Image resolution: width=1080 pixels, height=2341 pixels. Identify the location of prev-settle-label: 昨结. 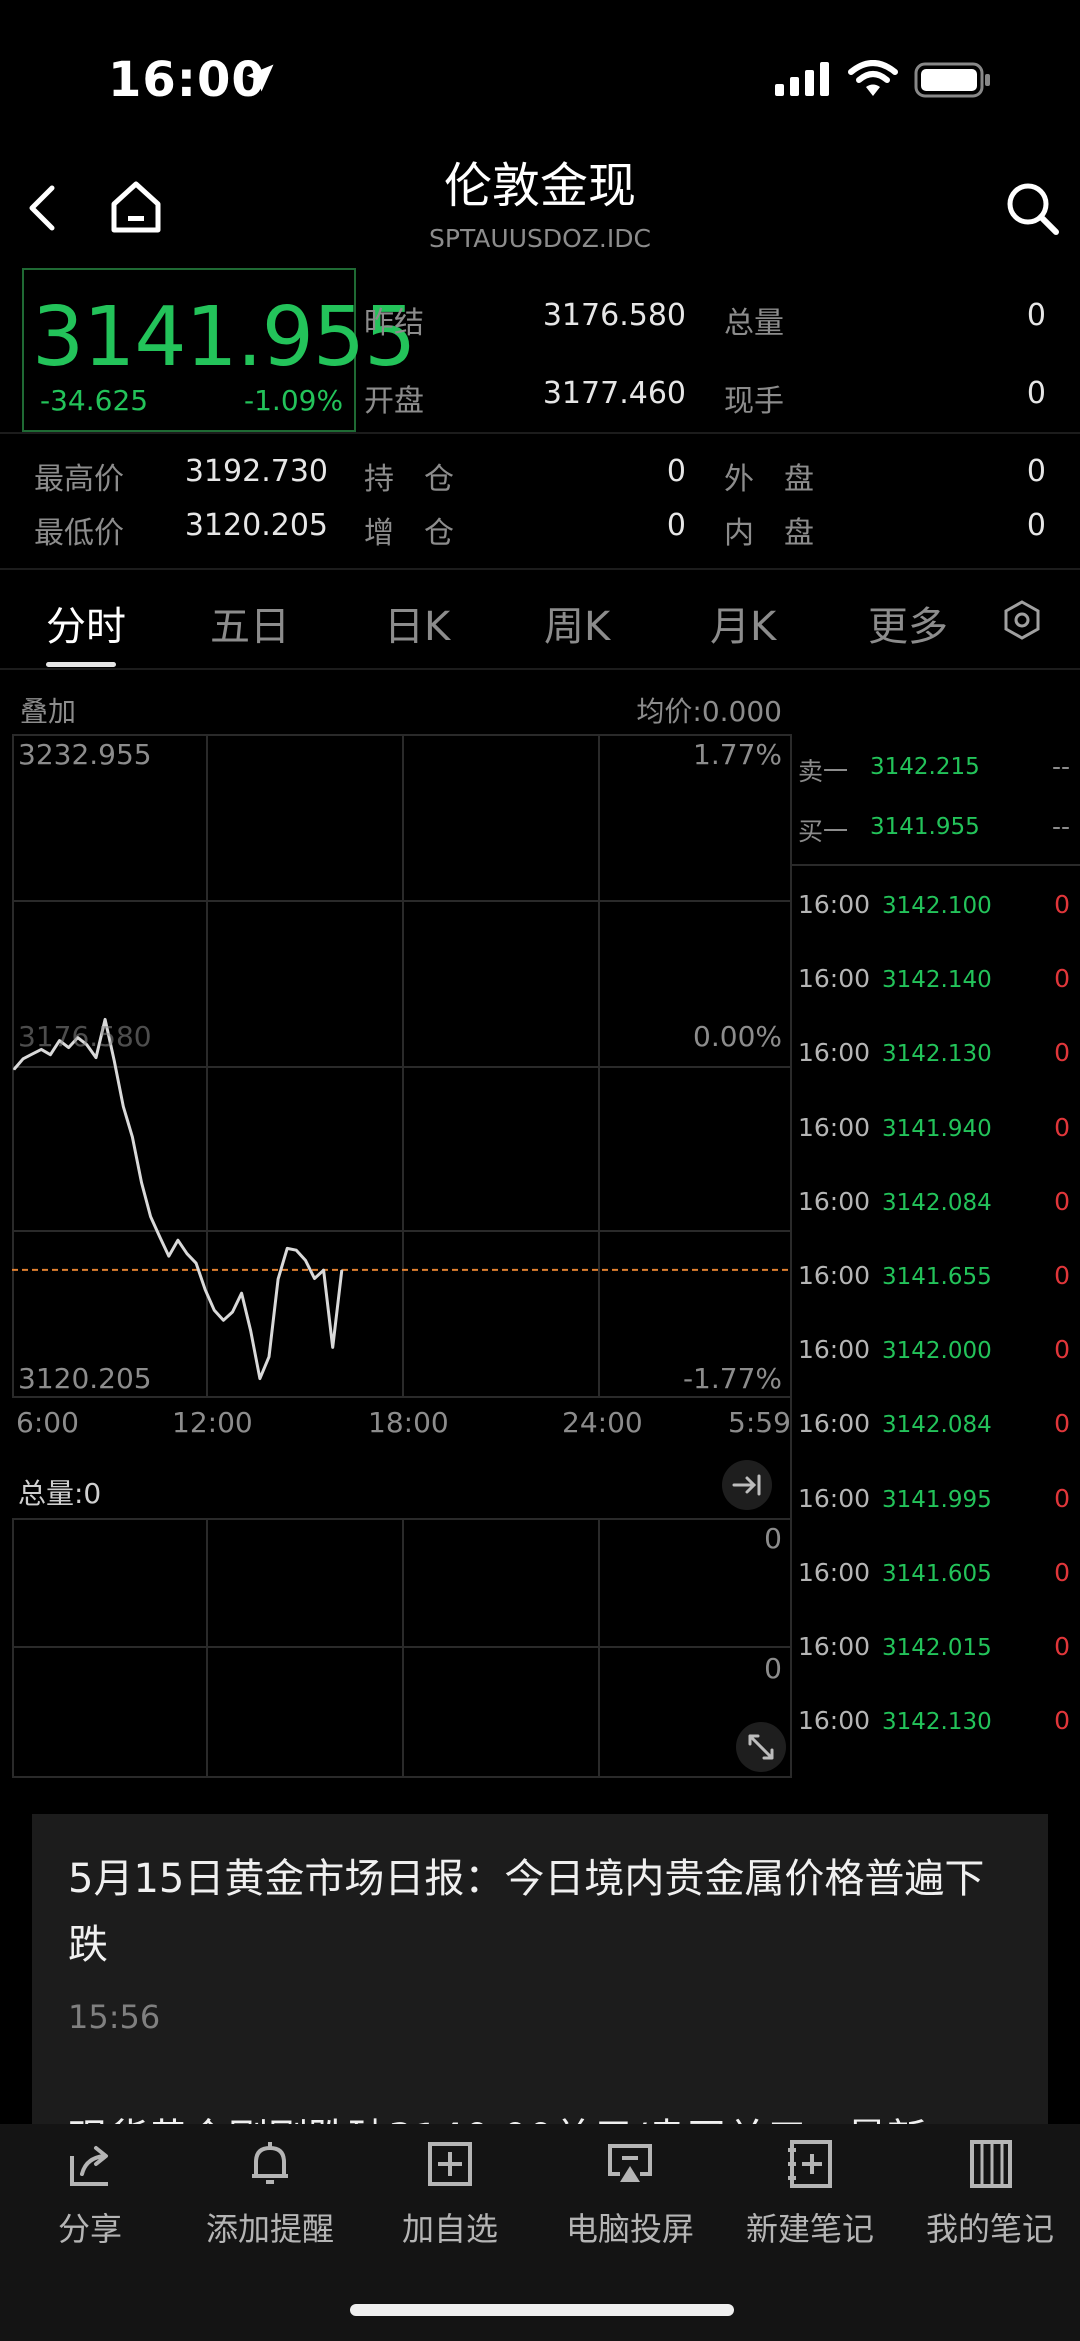
(394, 323).